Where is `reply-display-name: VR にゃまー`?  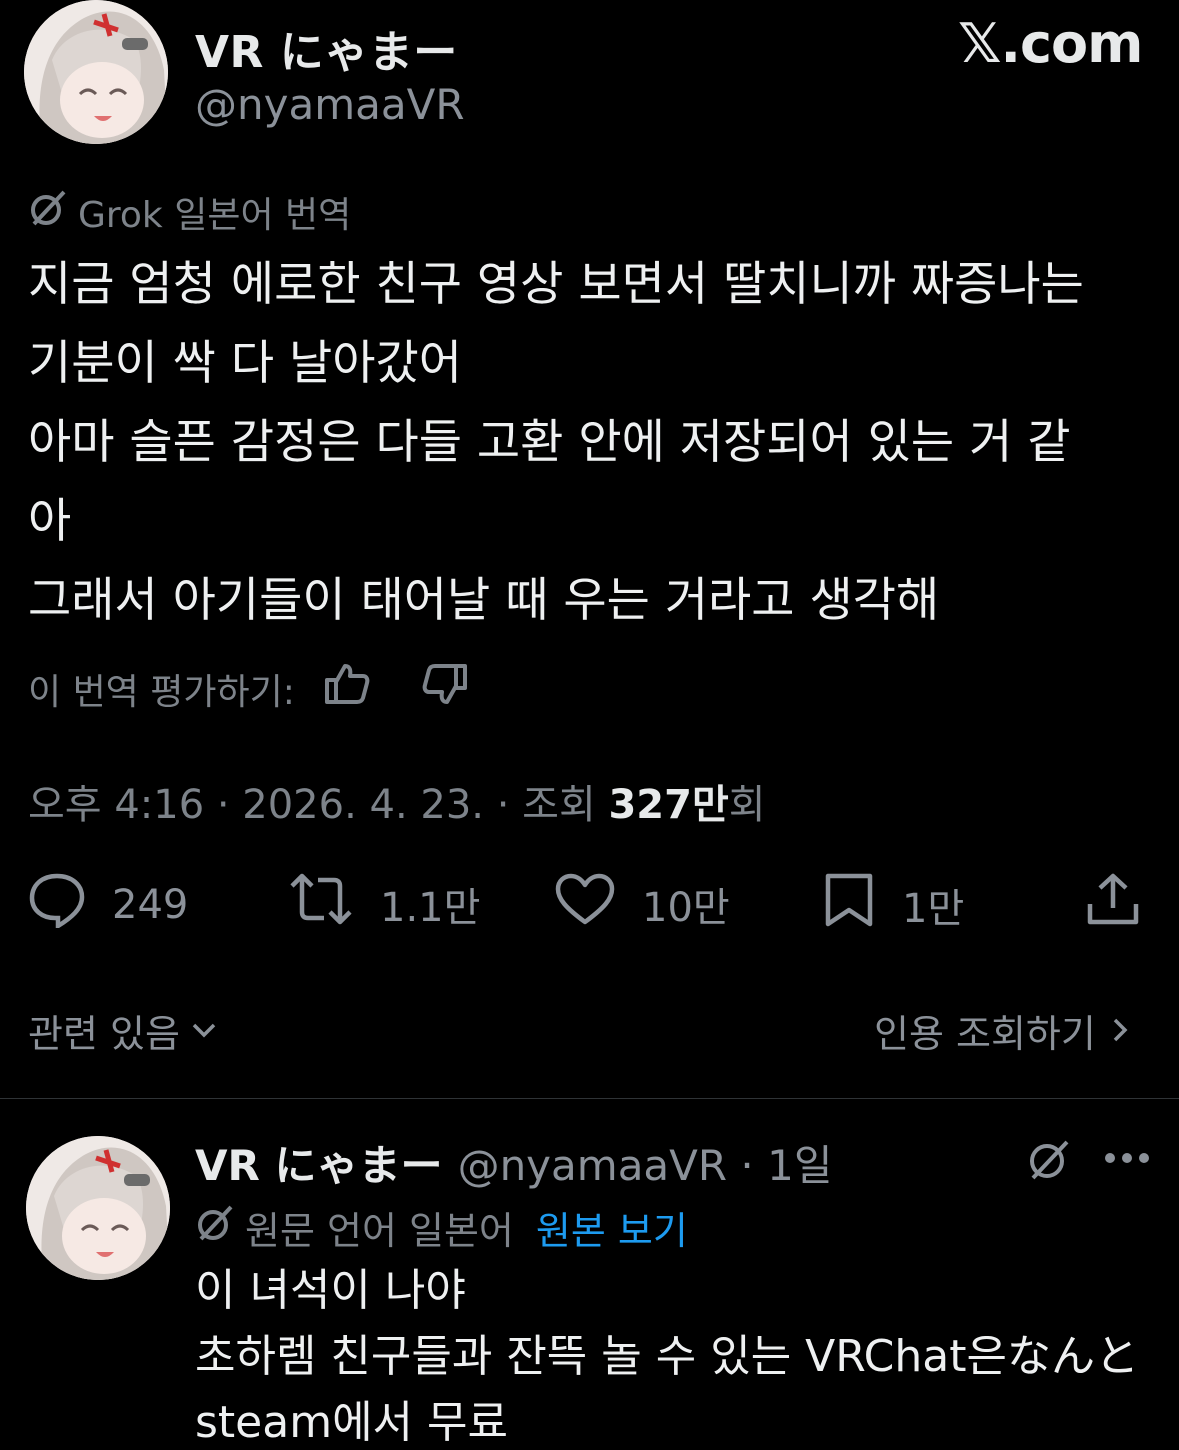
reply-display-name: VR にゃまー is located at coordinates (318, 1165).